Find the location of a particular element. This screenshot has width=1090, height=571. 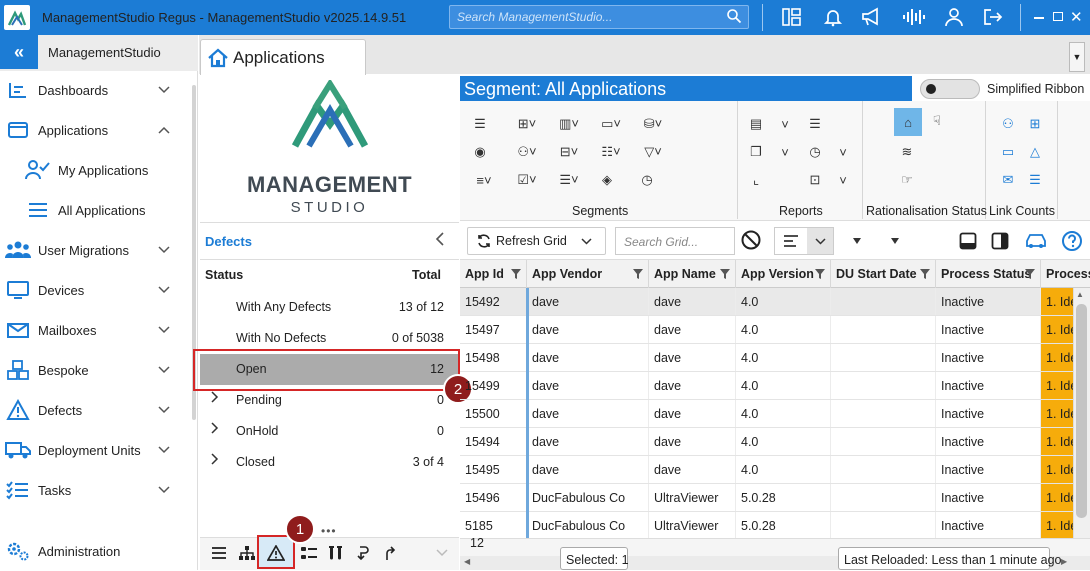

bell-icon is located at coordinates (833, 17).